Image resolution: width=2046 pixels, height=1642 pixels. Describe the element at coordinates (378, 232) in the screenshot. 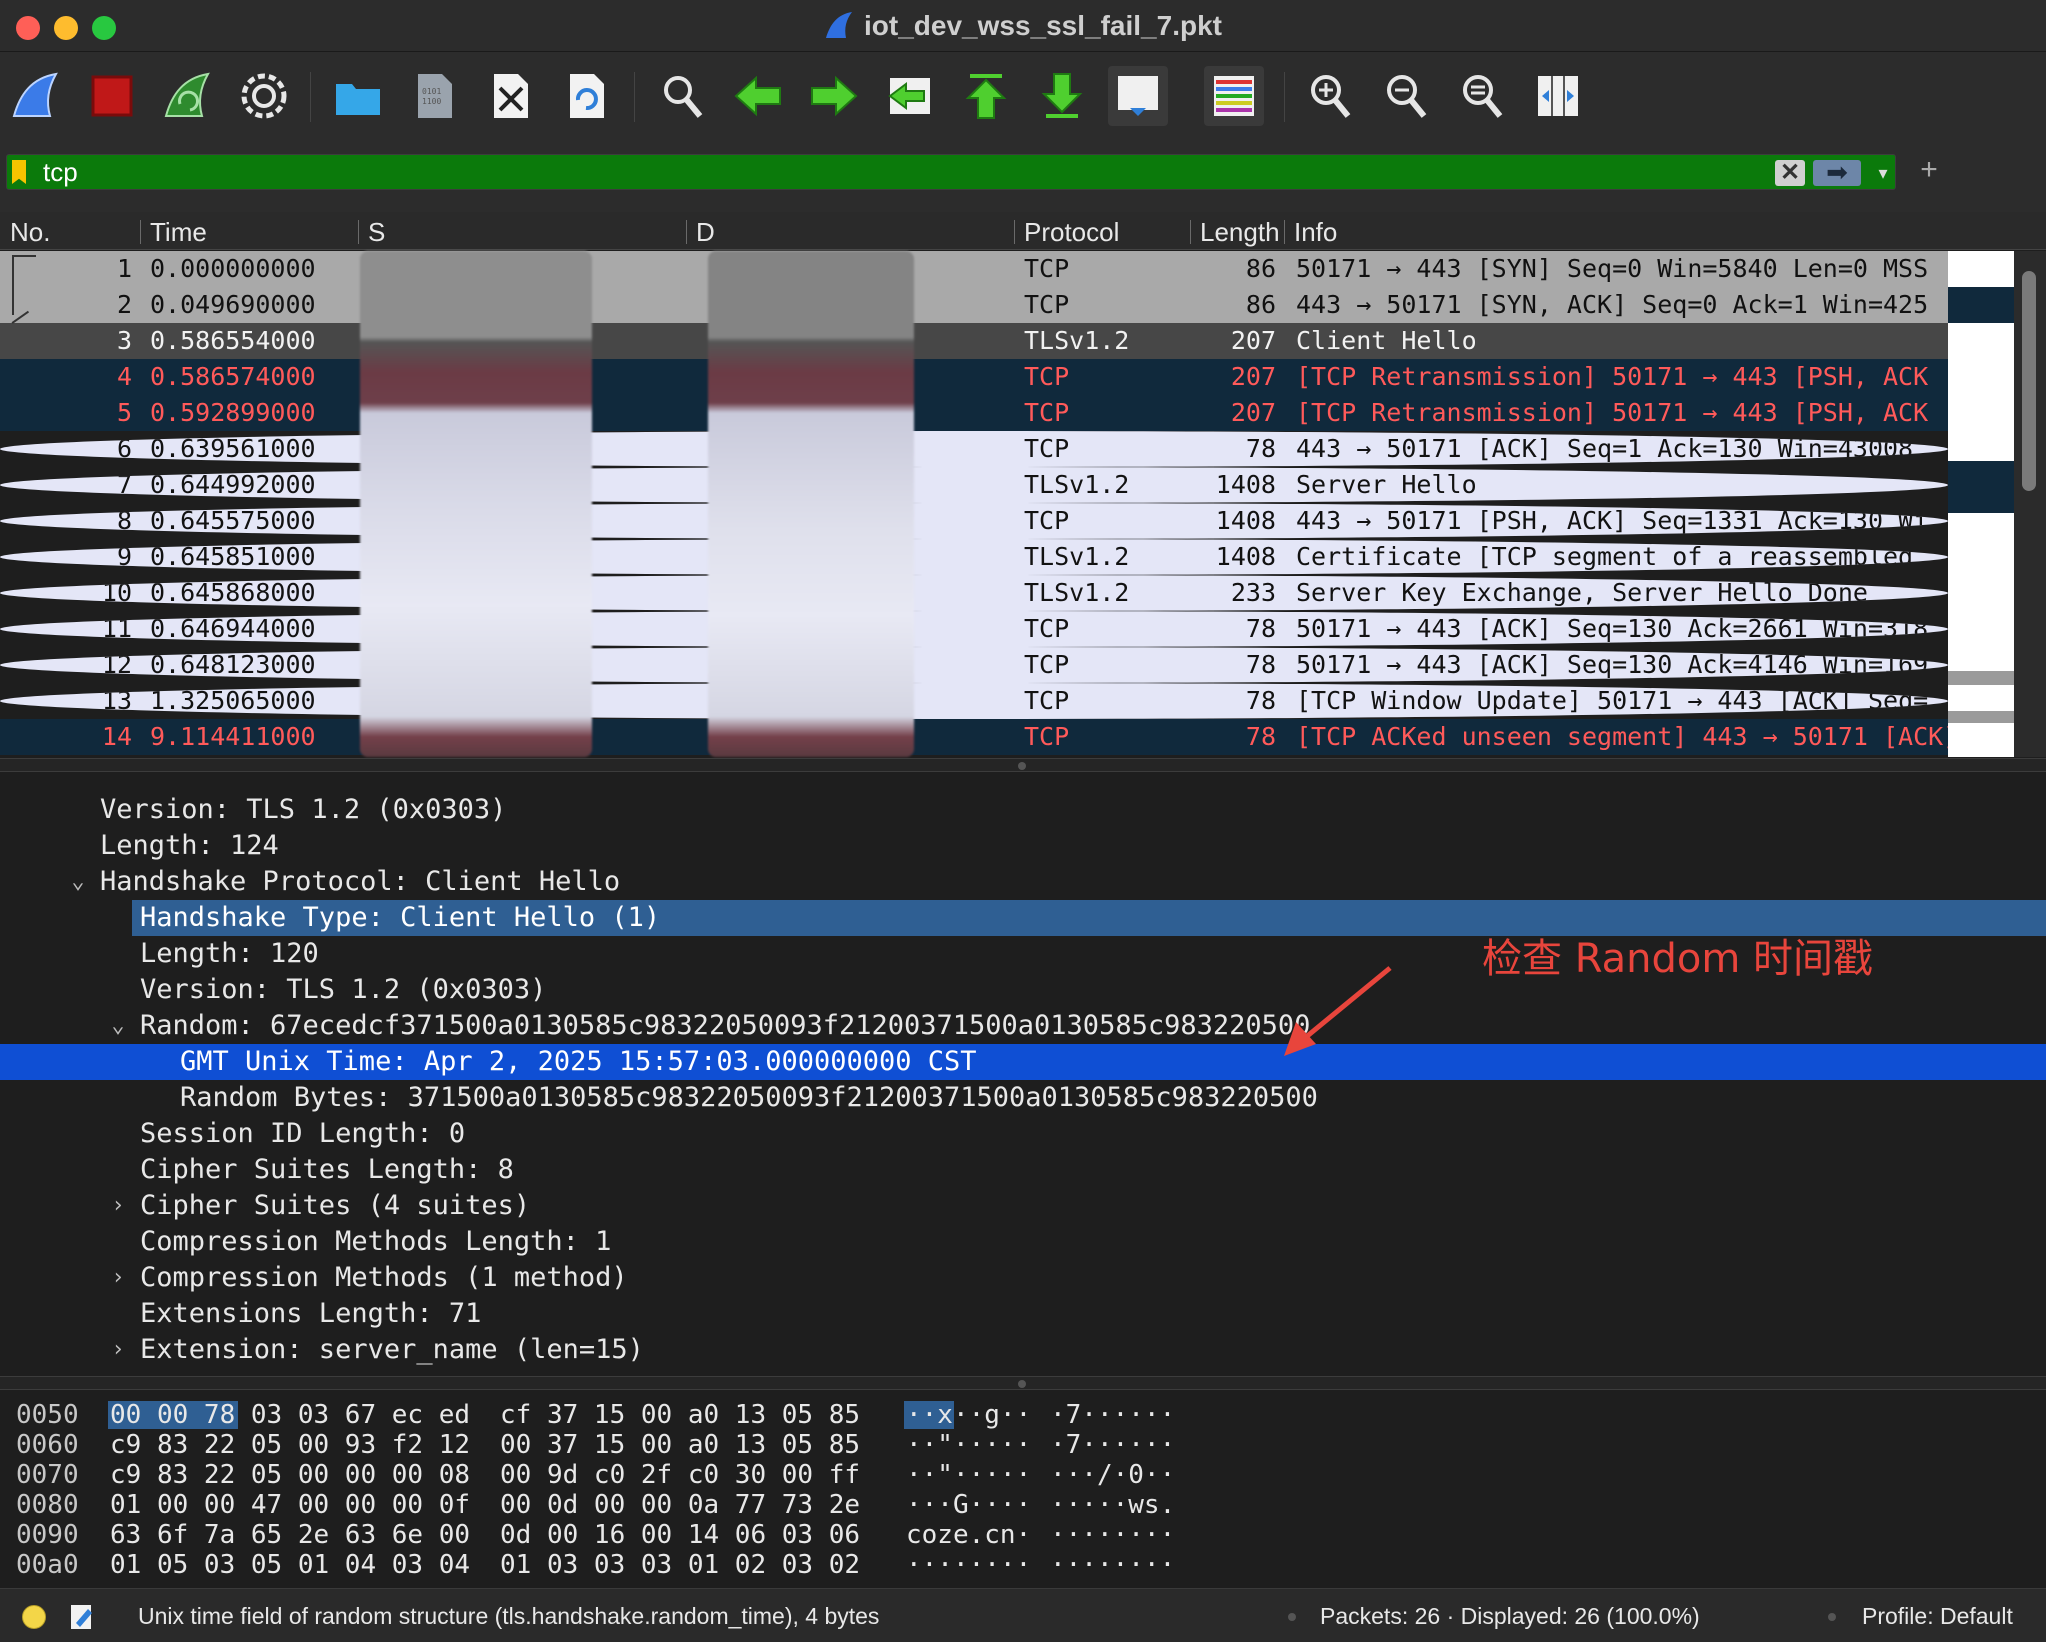

I see `column-header-source: S` at that location.